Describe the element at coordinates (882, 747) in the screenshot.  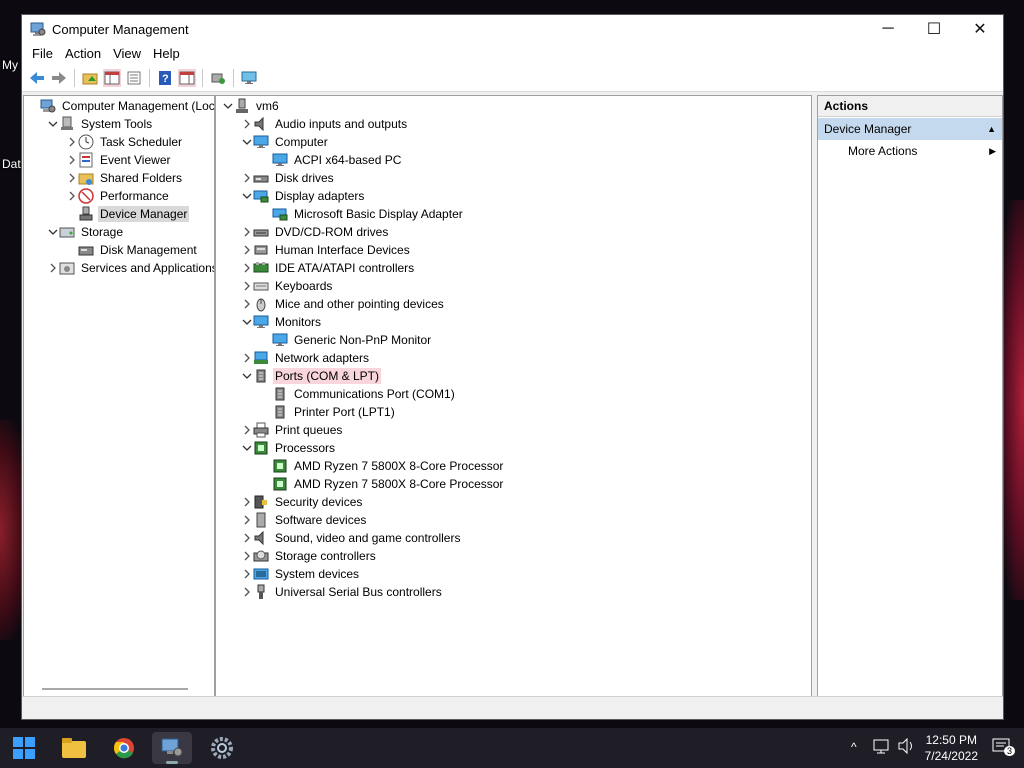
I see `network-icon` at that location.